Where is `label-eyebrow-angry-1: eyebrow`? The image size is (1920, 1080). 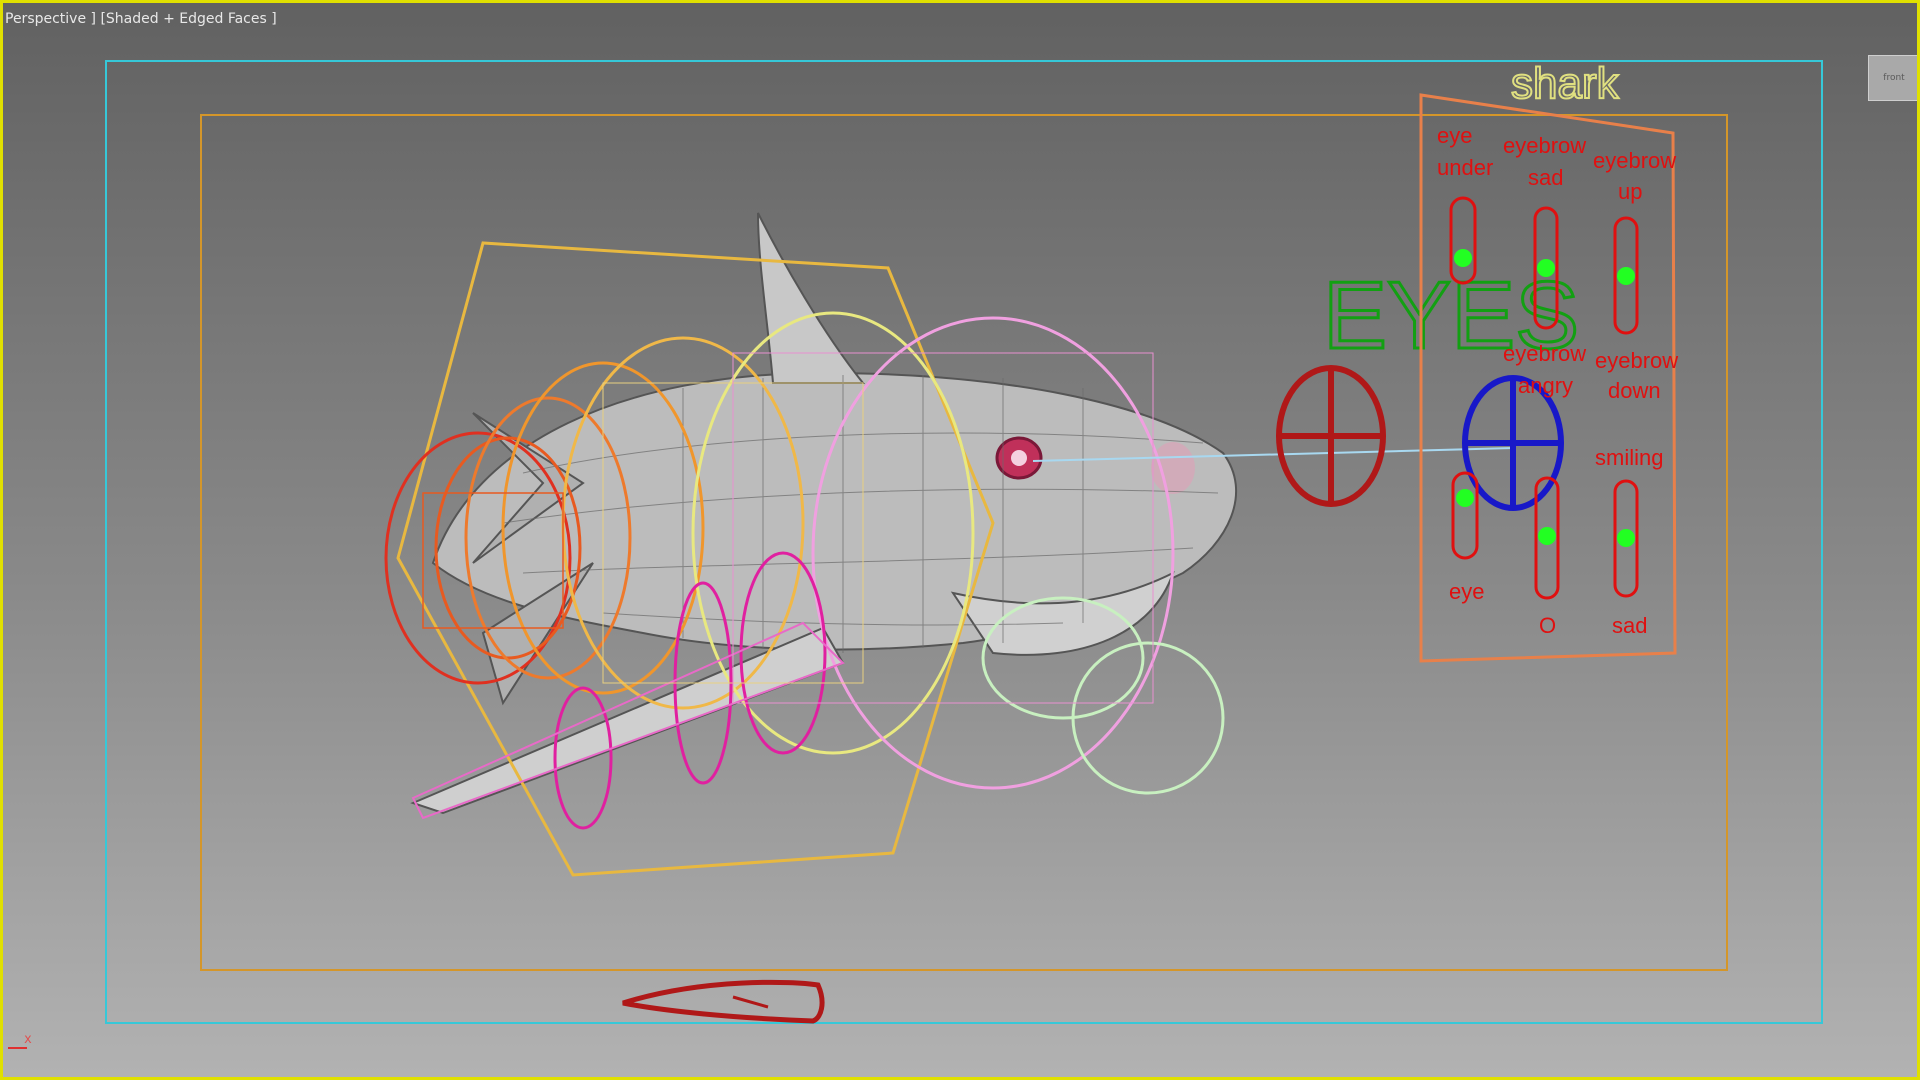 label-eyebrow-angry-1: eyebrow is located at coordinates (1544, 353).